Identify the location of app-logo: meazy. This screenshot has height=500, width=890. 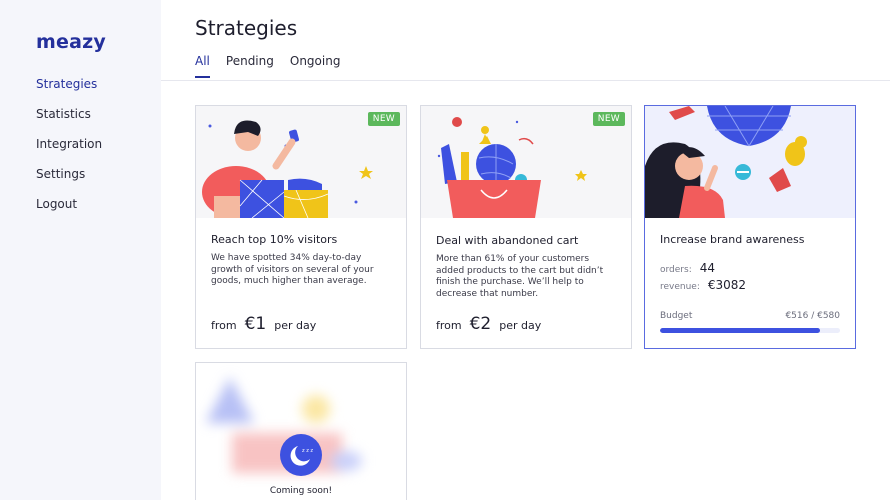
(71, 42).